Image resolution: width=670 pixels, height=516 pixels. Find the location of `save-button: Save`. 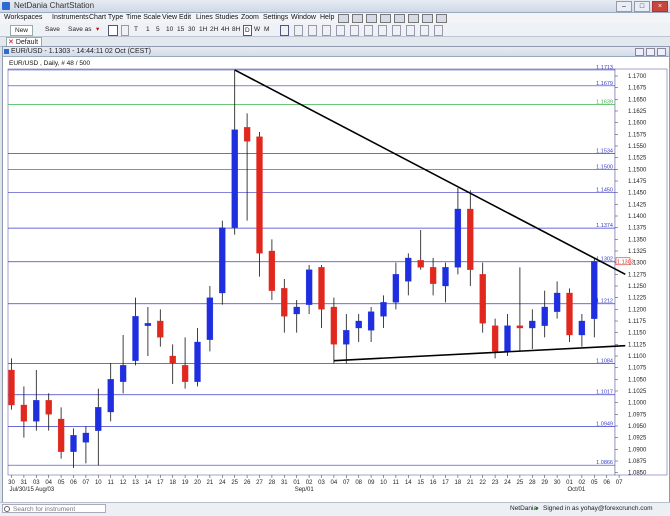

save-button: Save is located at coordinates (52, 29).